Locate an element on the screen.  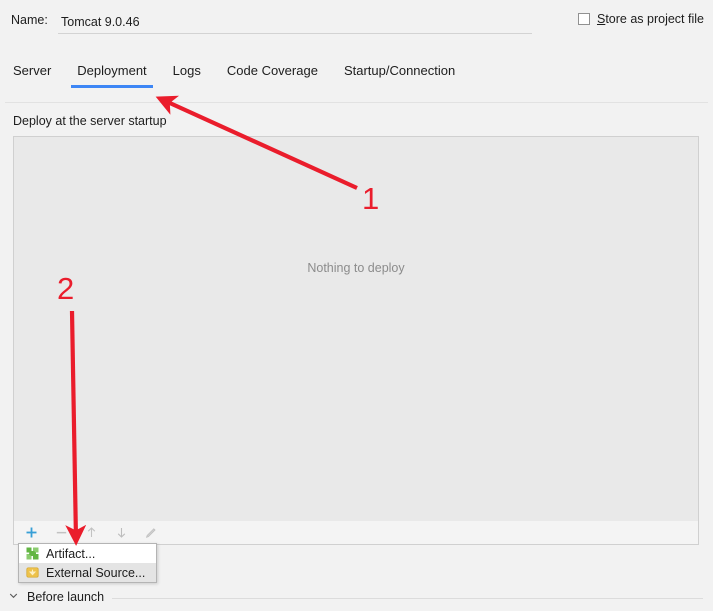
tab-startup-connection: Startup/Connection is located at coordinates (399, 74).